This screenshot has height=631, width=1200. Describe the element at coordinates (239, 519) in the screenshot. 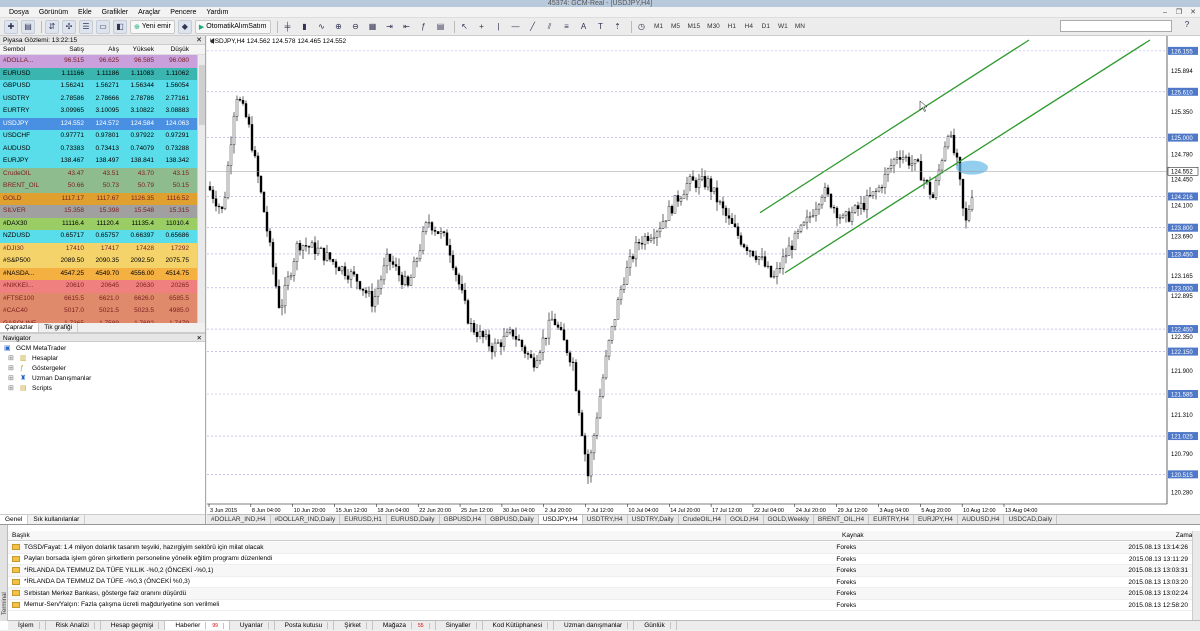

I see `chart-tab: #DOLLAR_IND,H4` at that location.